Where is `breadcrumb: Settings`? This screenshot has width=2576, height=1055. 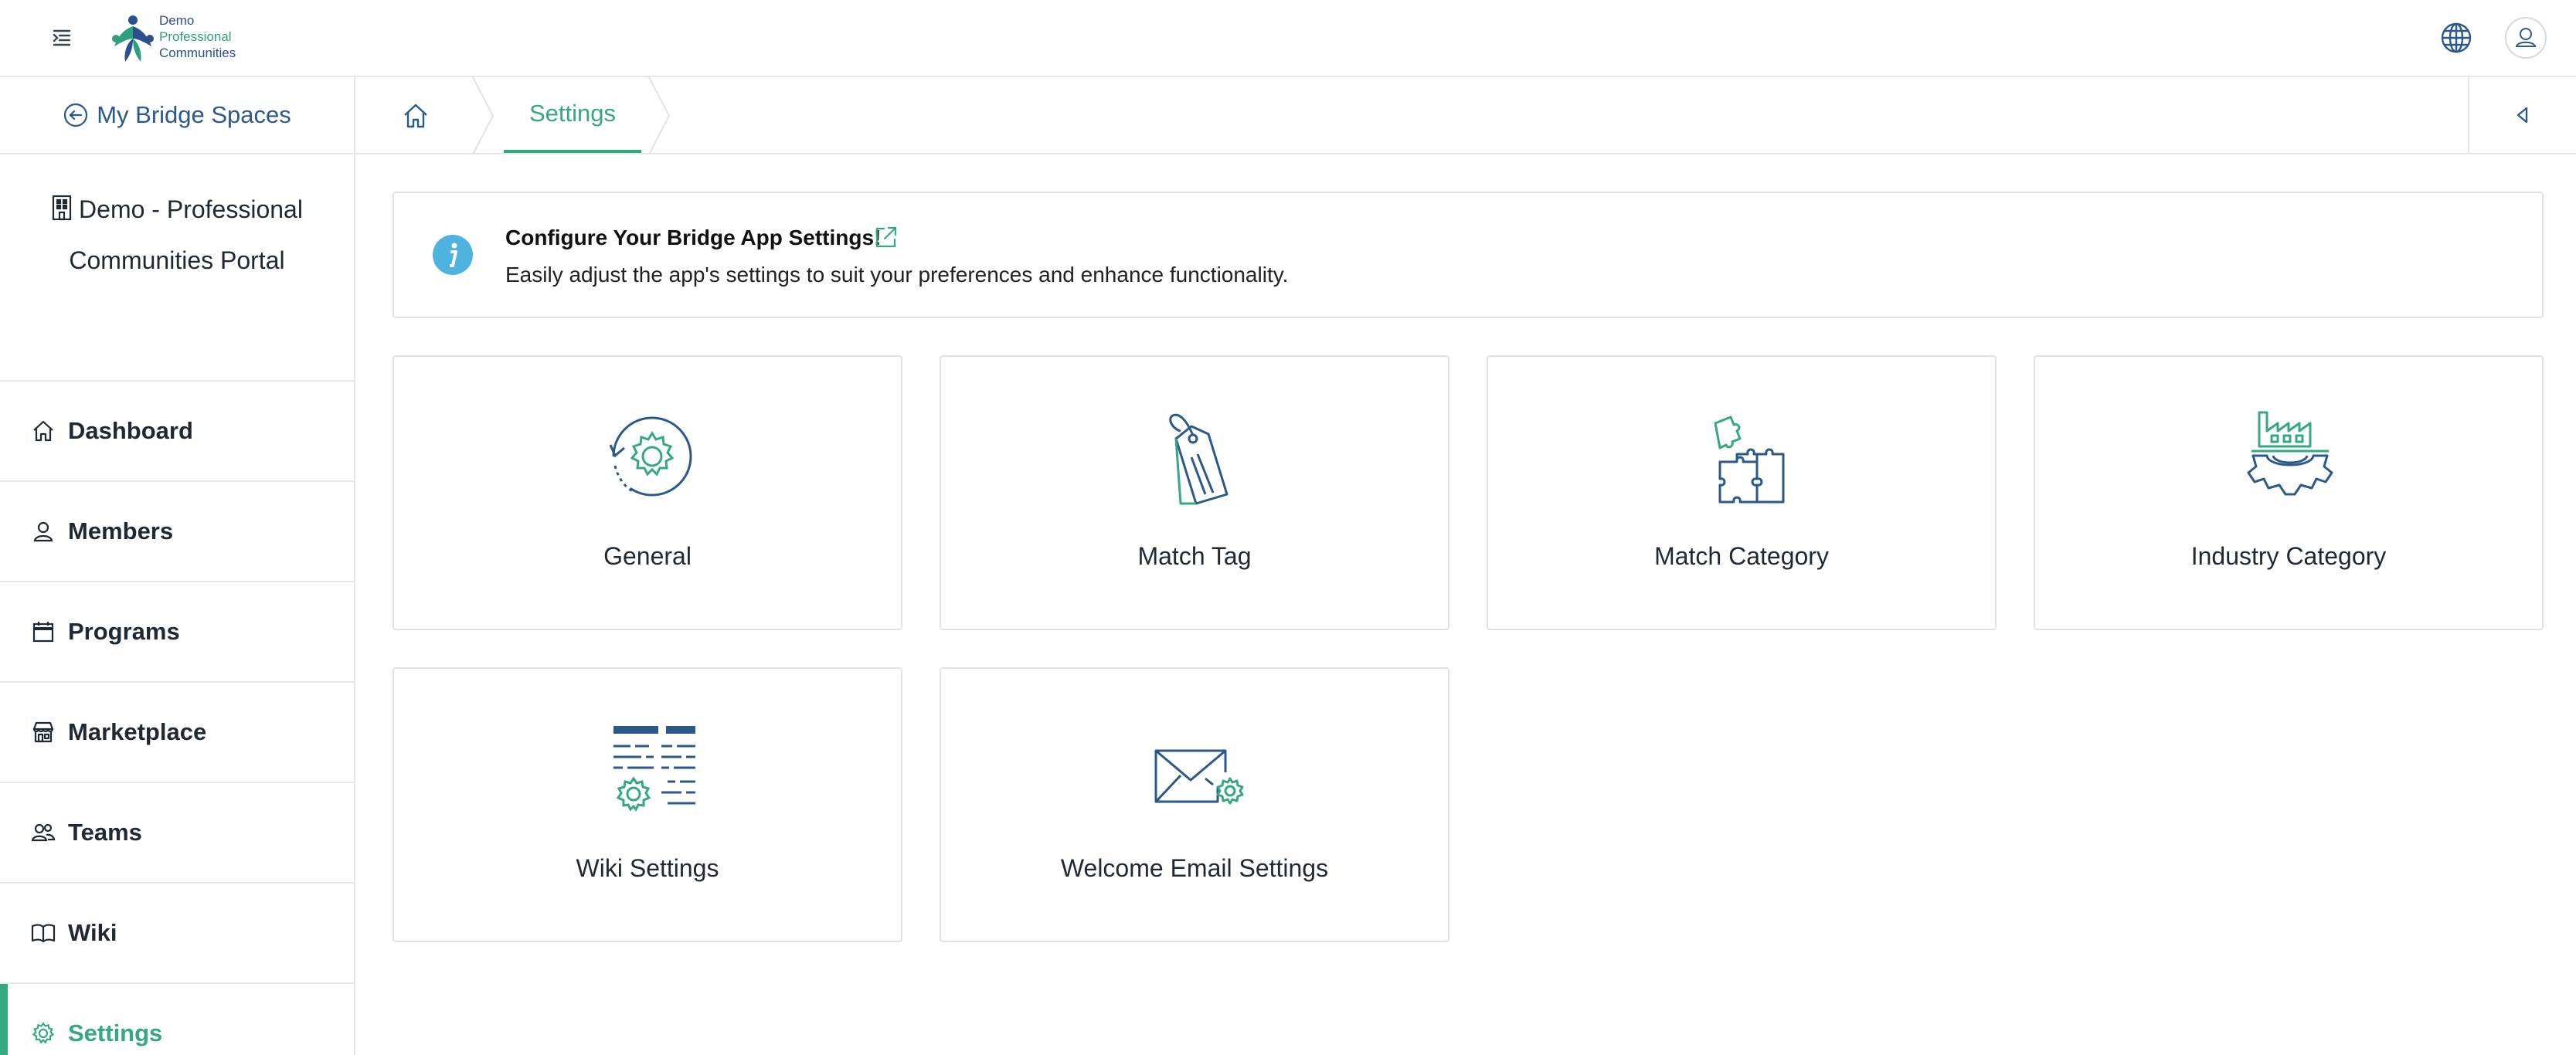
breadcrumb: Settings is located at coordinates (1465, 115).